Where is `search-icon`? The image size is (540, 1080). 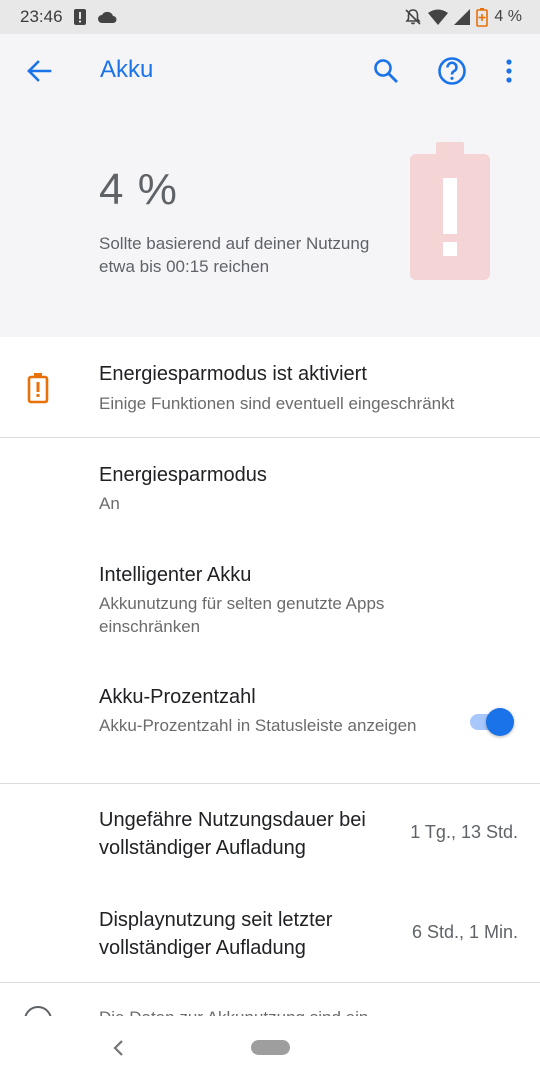
search-icon is located at coordinates (386, 73).